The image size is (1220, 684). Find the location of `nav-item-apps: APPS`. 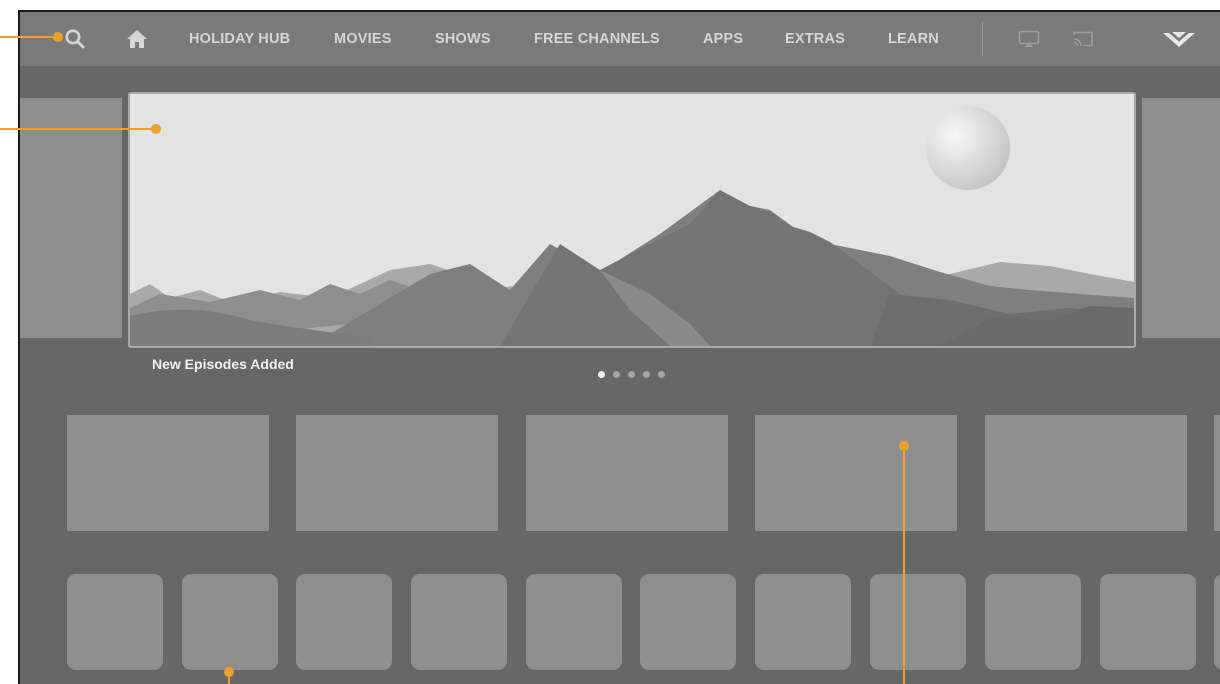

nav-item-apps: APPS is located at coordinates (723, 39).